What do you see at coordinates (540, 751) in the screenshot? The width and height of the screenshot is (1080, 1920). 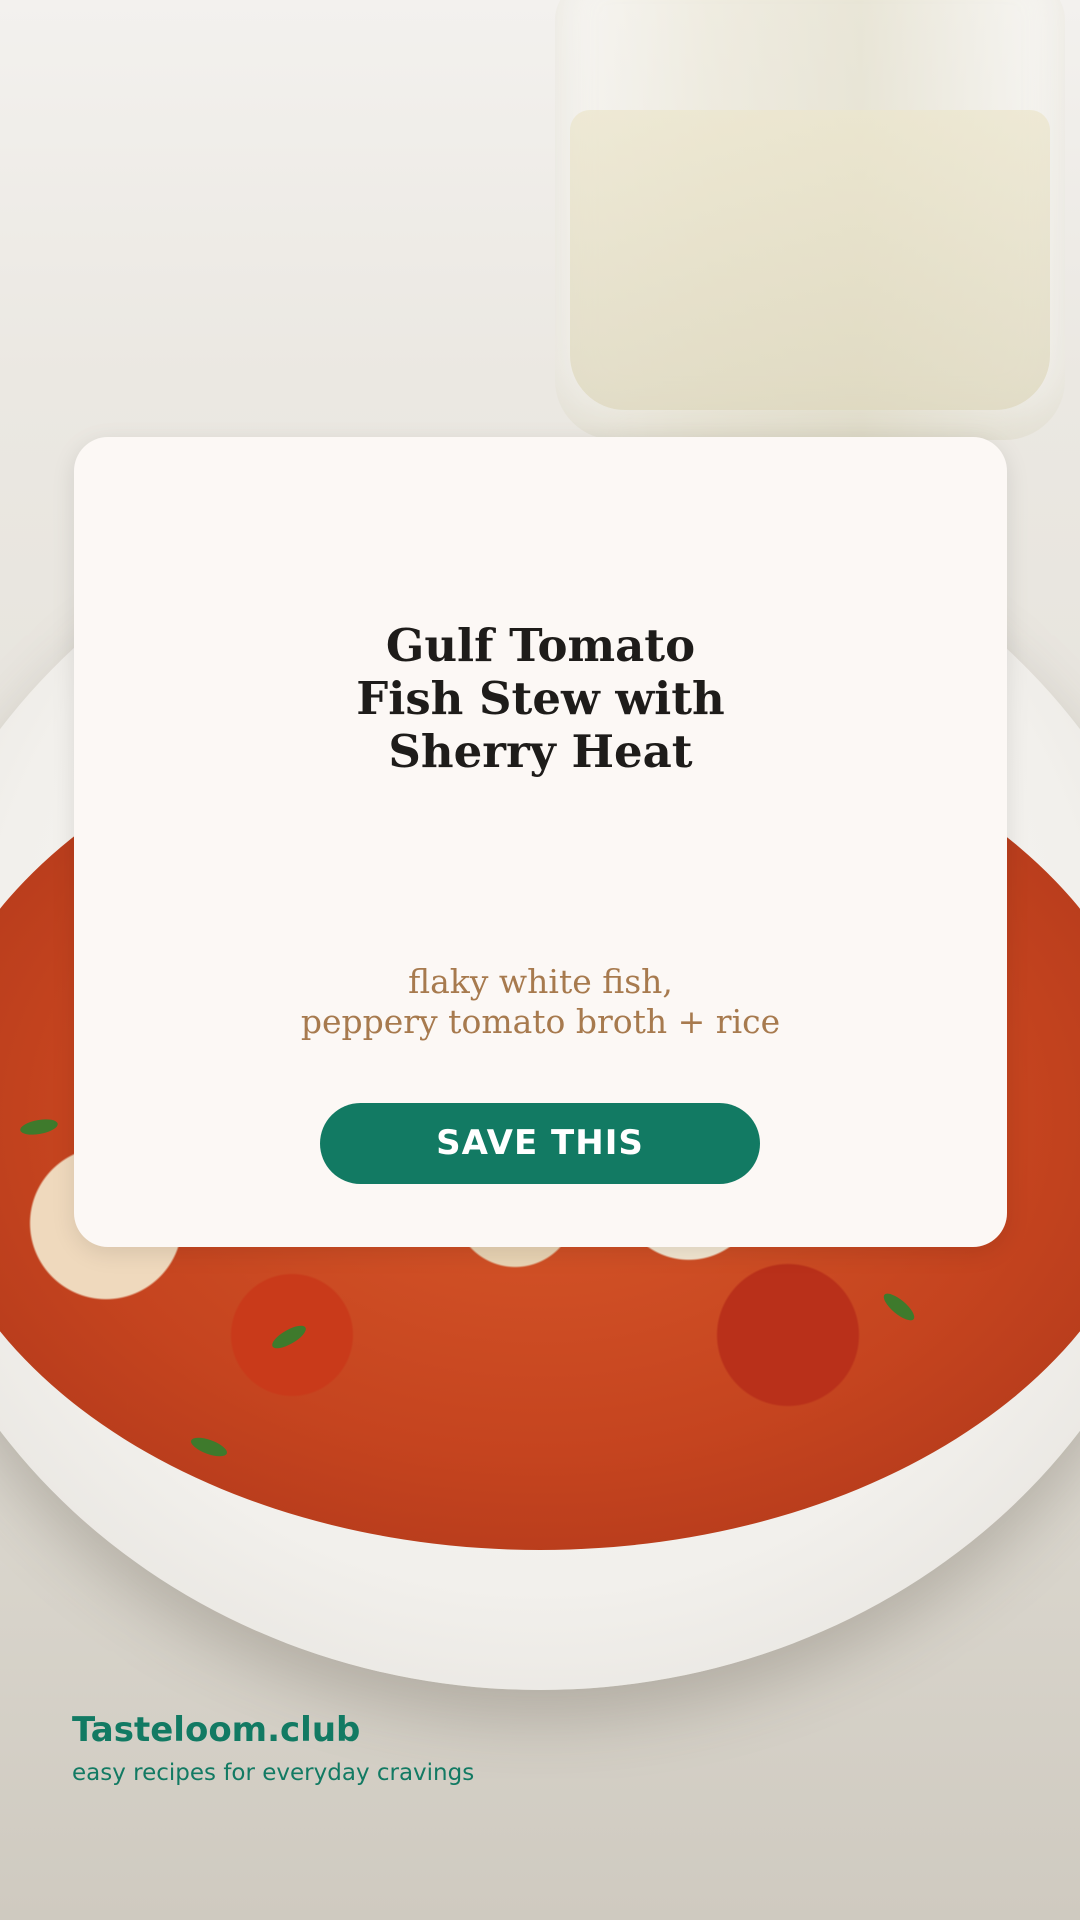 I see `recipe-title-line: Sherry Heat` at bounding box center [540, 751].